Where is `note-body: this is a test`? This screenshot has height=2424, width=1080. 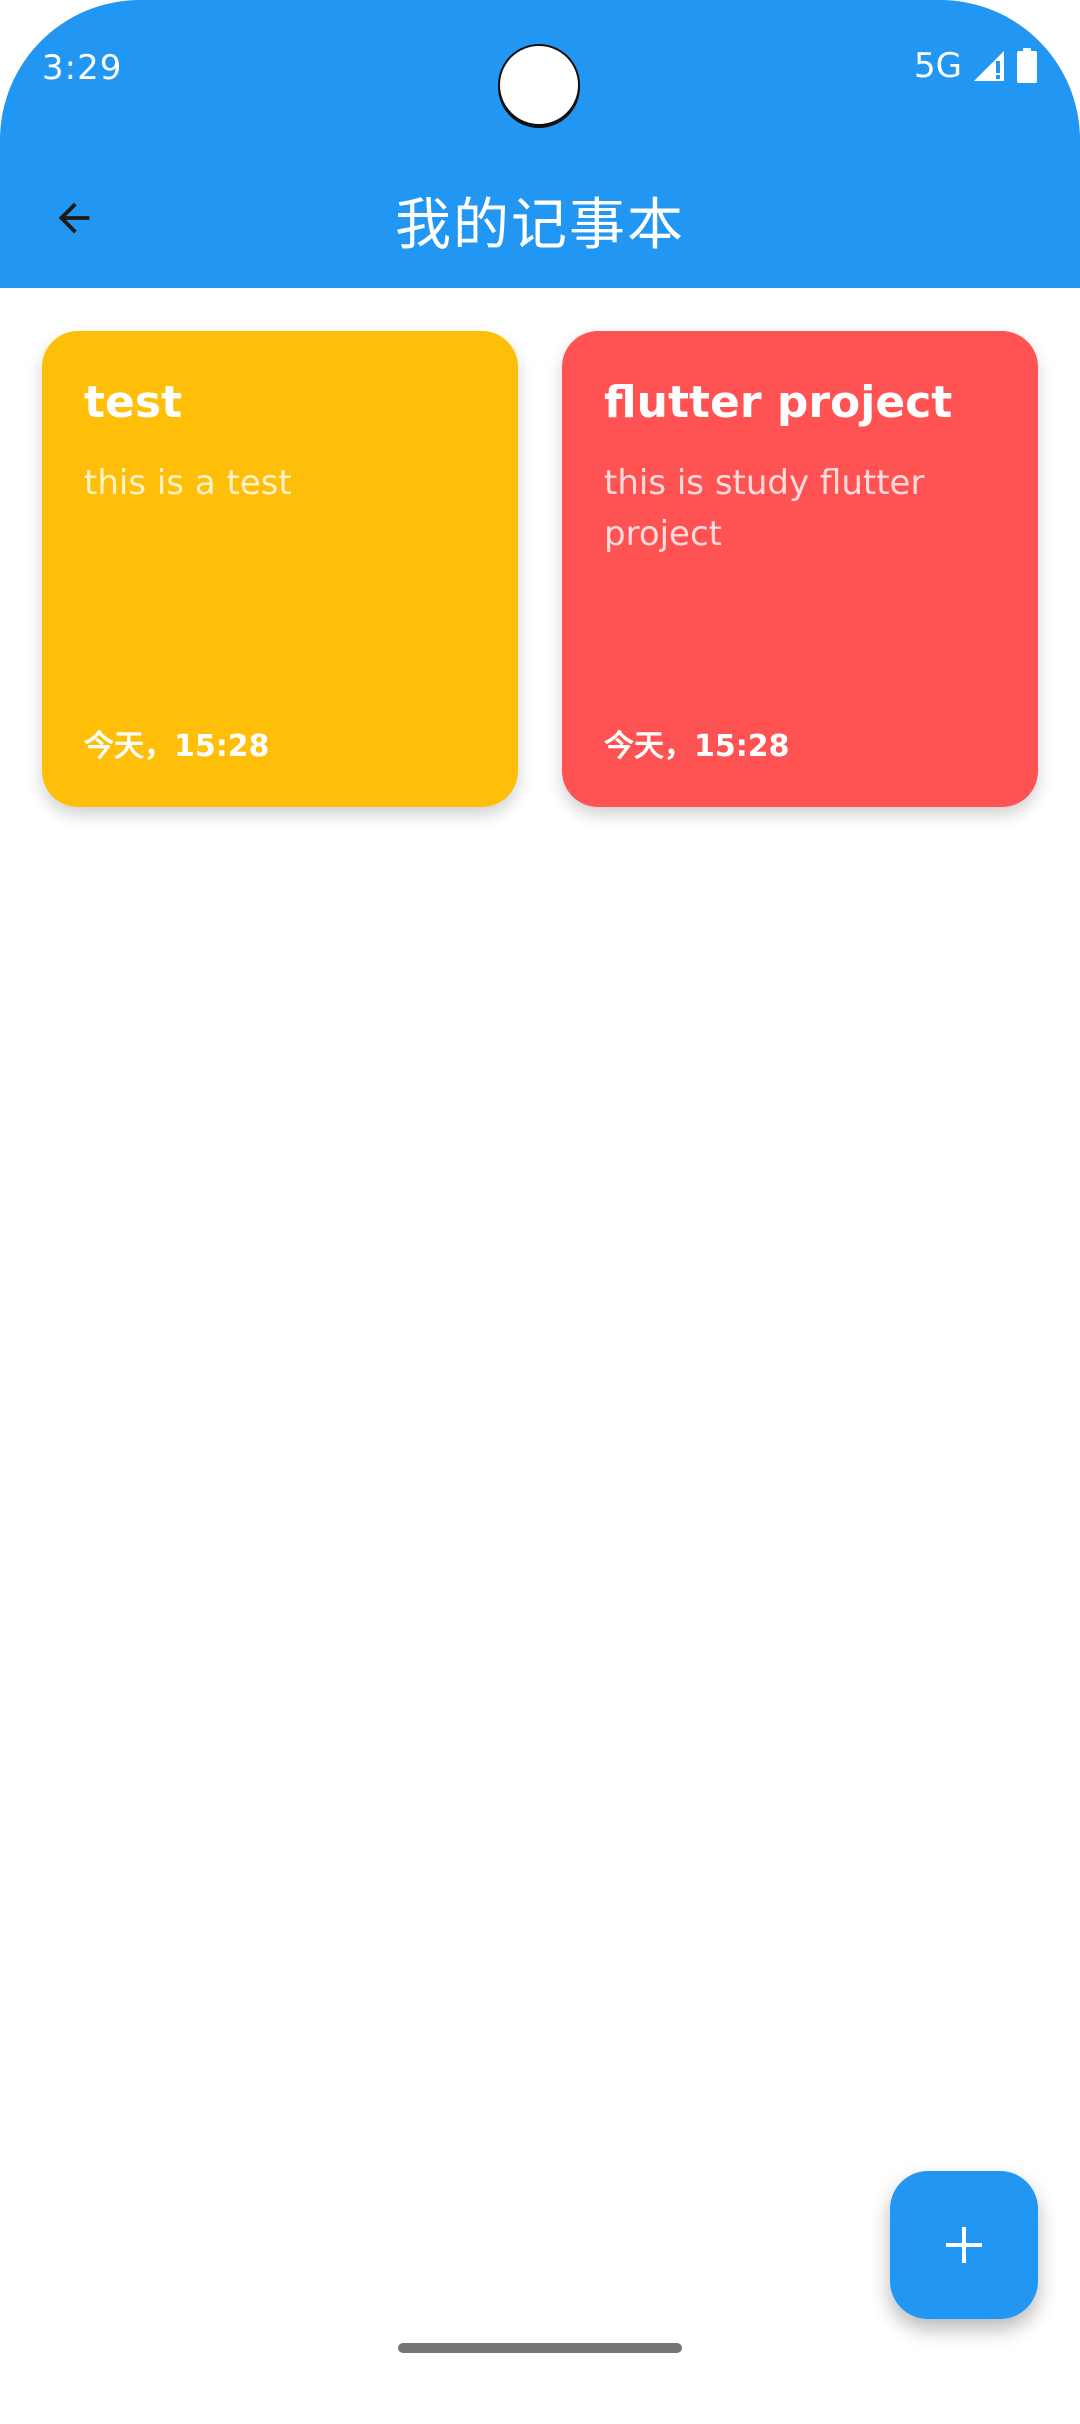 note-body: this is a test is located at coordinates (188, 482).